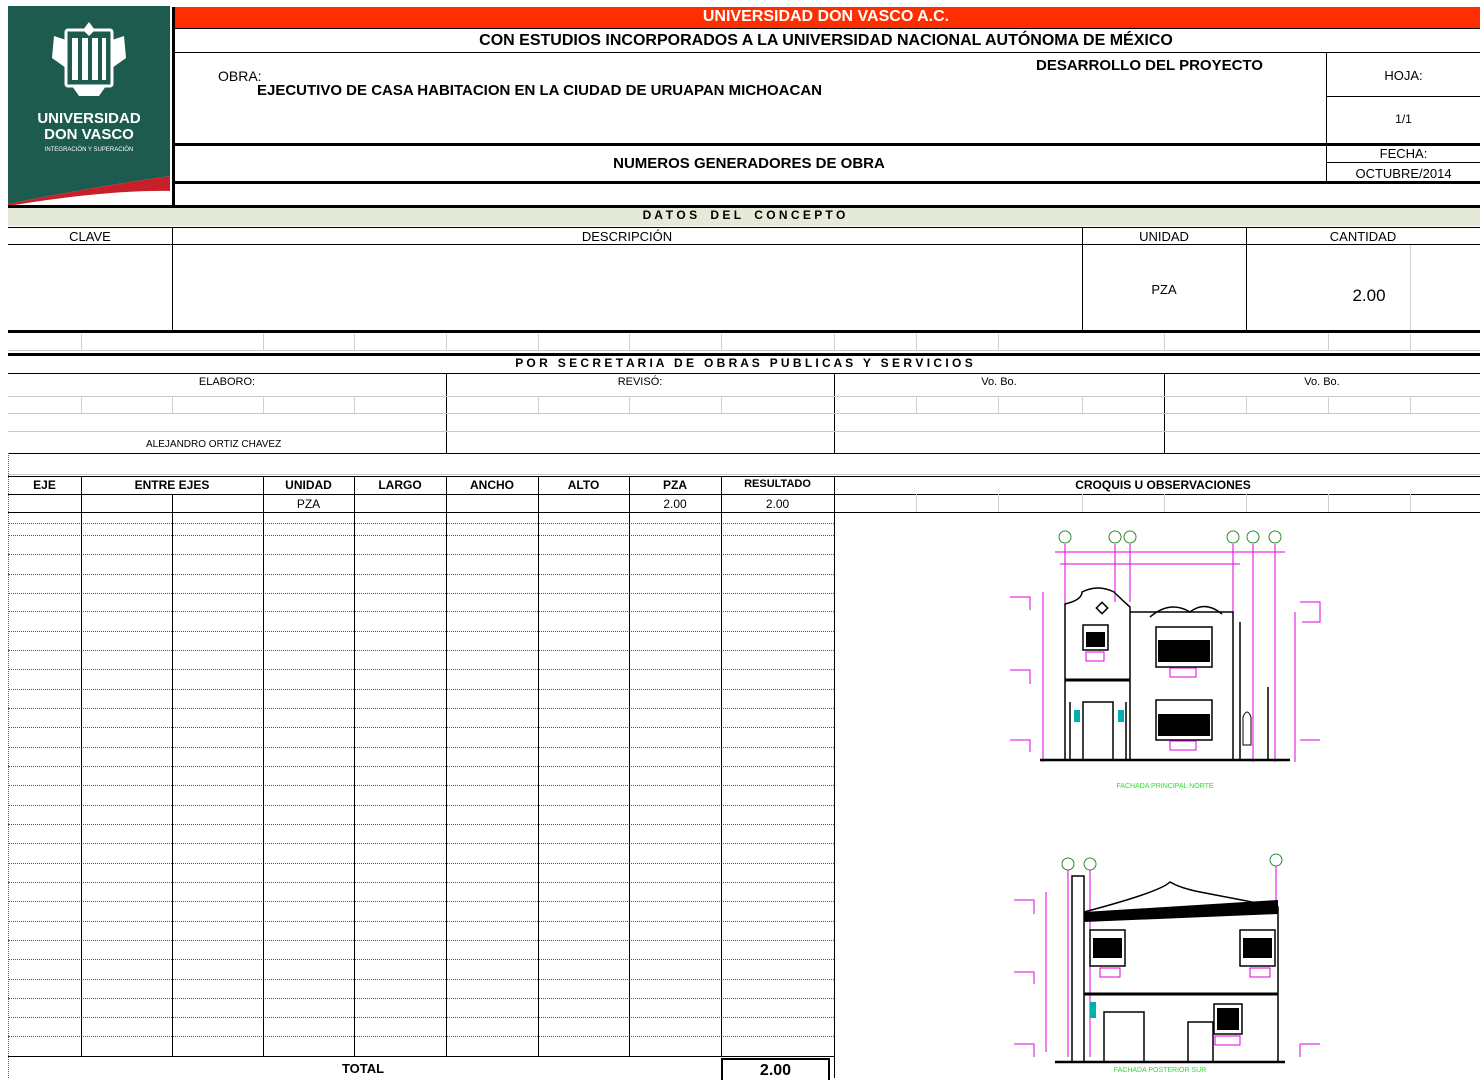 This screenshot has width=1480, height=1080. Describe the element at coordinates (172, 485) in the screenshot. I see `col-entre-ejes: ENTRE EJES` at that location.